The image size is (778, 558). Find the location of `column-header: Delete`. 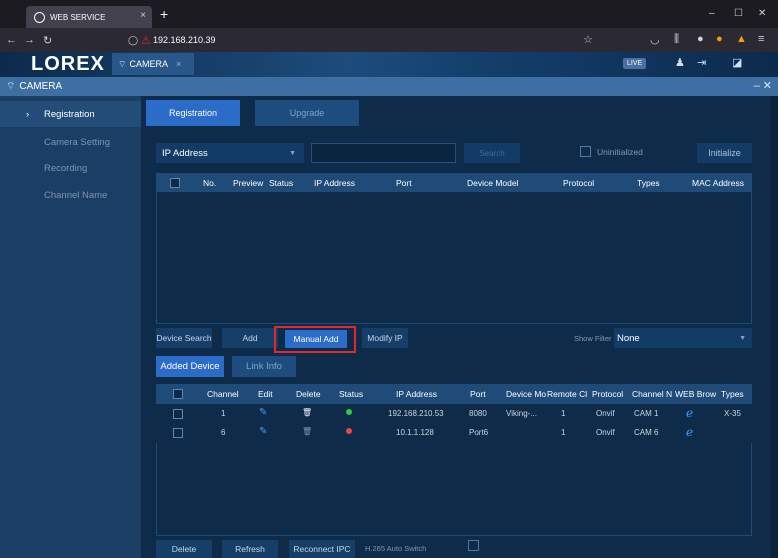

column-header: Delete is located at coordinates (308, 394).